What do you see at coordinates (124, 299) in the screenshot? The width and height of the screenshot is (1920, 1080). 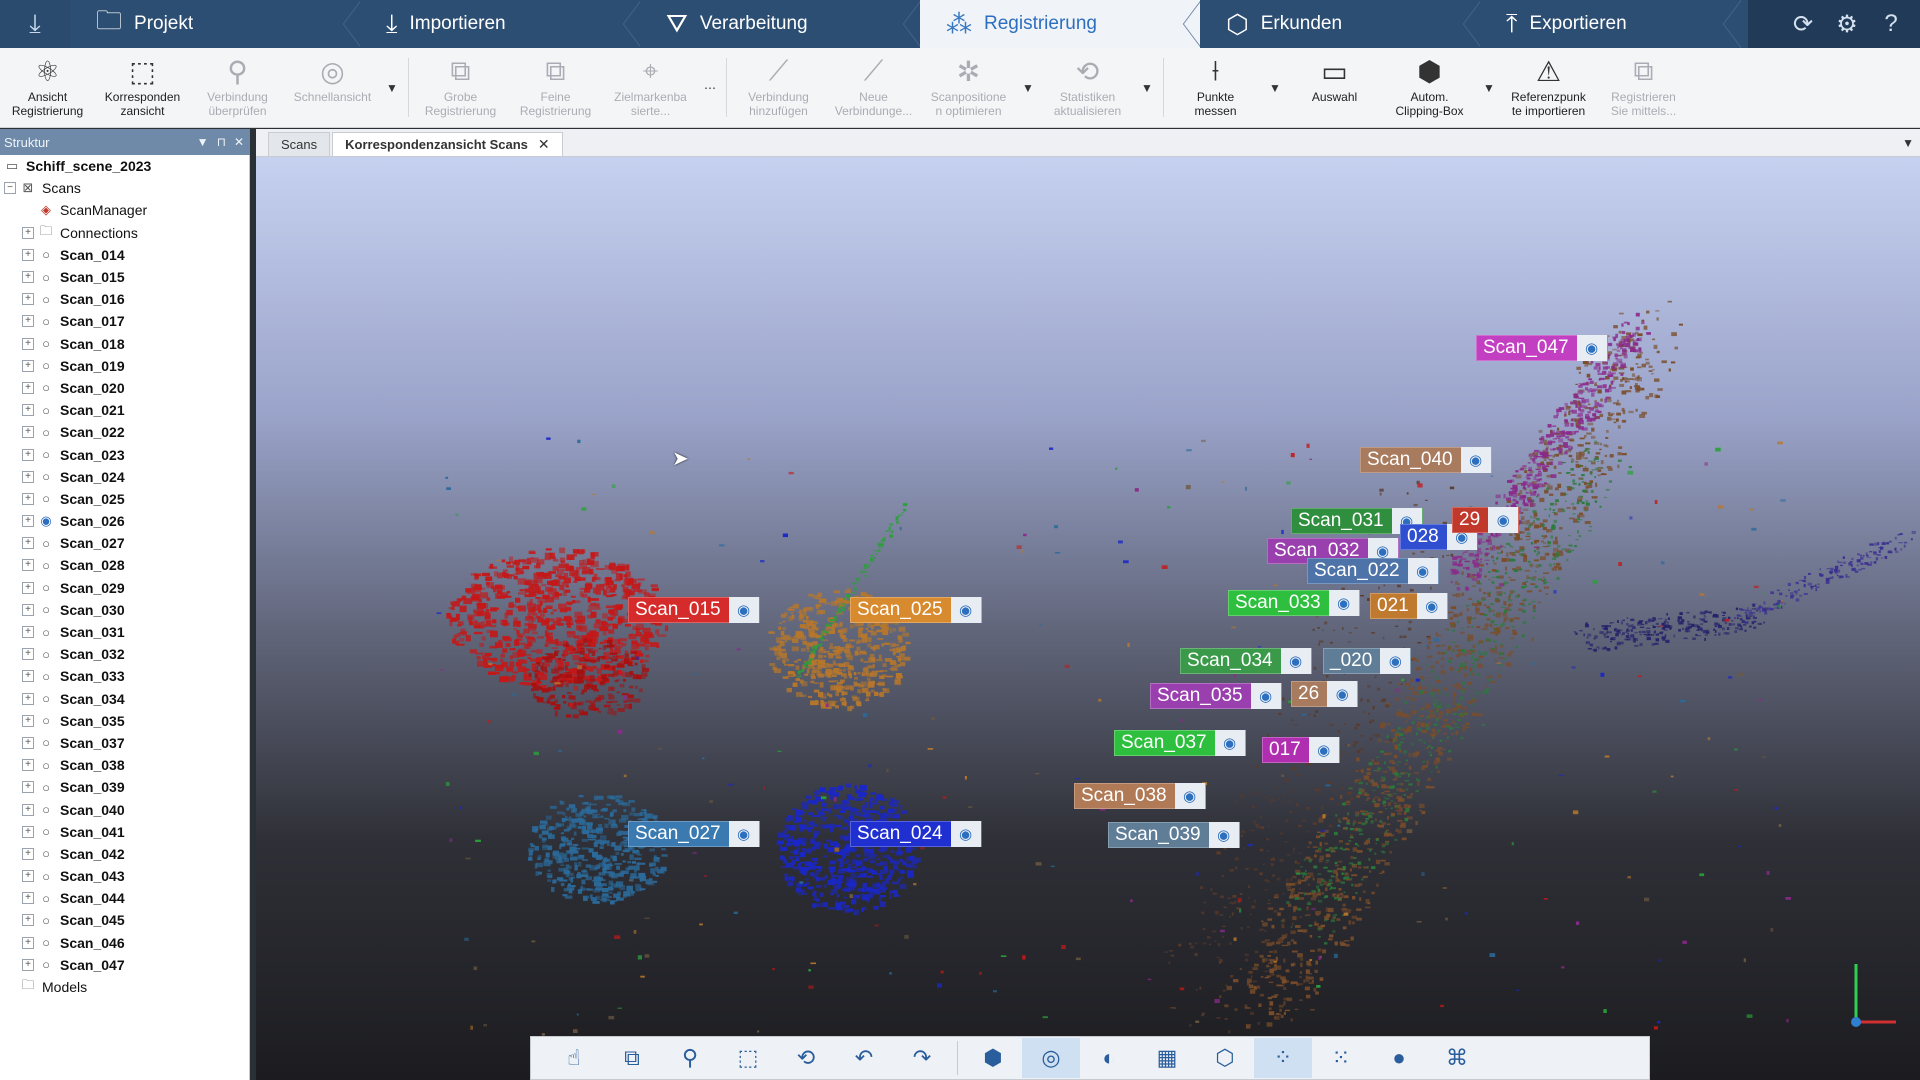 I see `tree-scan-item: + ○ Scan_016` at bounding box center [124, 299].